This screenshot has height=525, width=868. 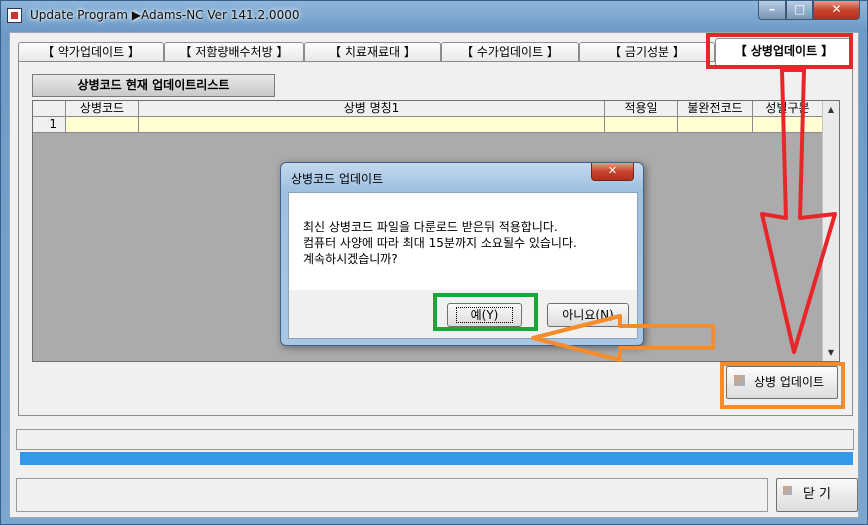 I want to click on scroll-up-arrow-icon: ▲, so click(x=831, y=109).